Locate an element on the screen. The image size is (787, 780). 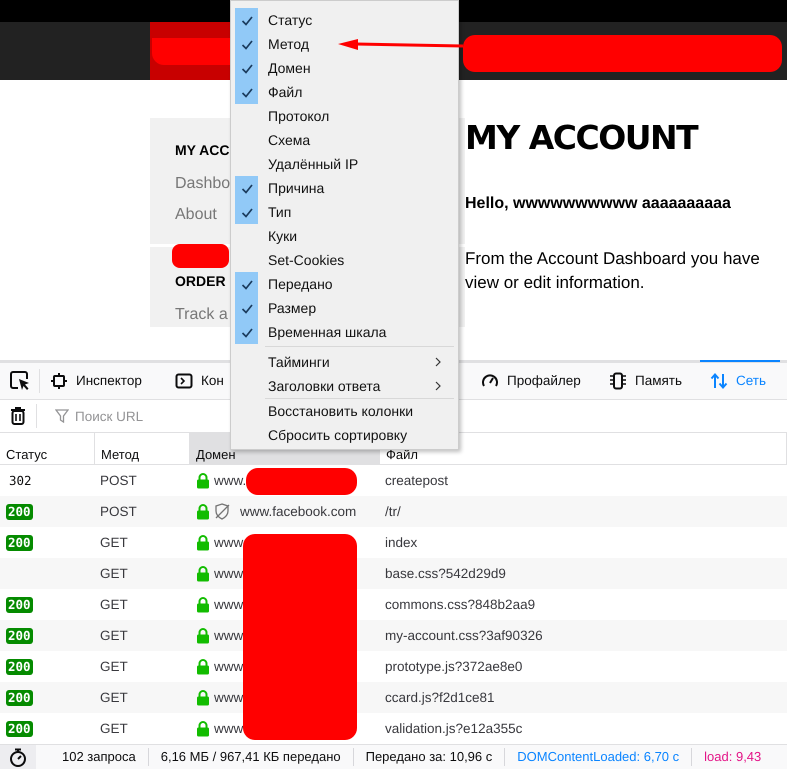
column-header: Файл is located at coordinates (402, 454).